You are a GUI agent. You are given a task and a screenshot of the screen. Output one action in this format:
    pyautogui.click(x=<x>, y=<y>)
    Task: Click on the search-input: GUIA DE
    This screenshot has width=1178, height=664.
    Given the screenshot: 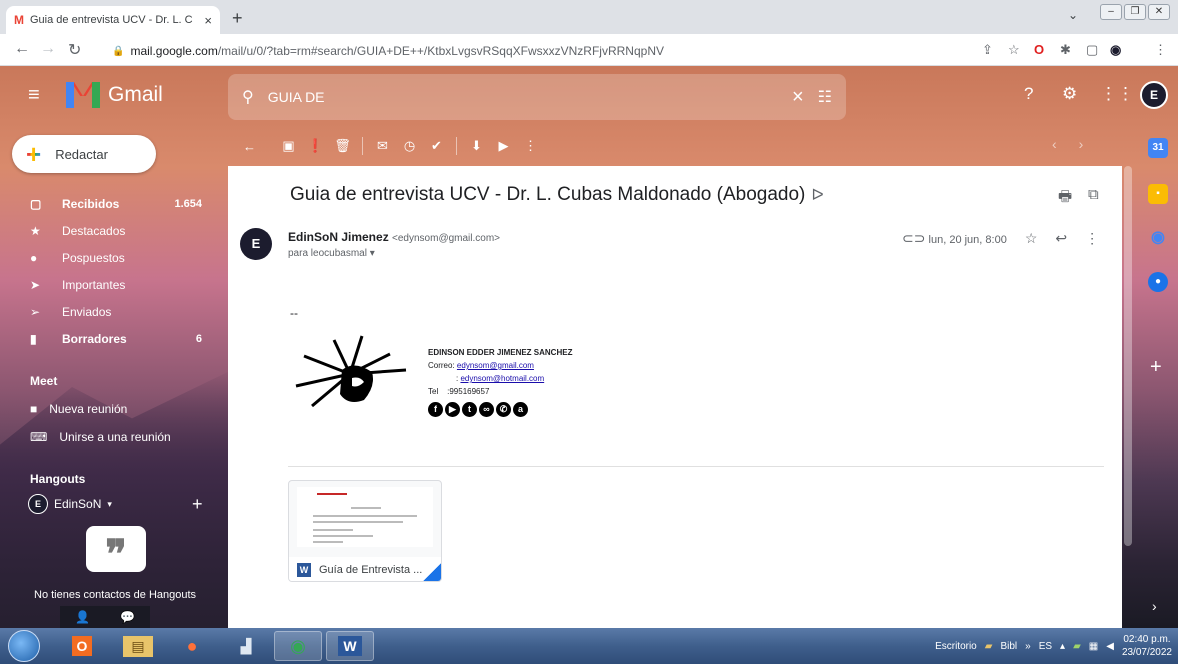 What is the action you would take?
    pyautogui.click(x=523, y=97)
    